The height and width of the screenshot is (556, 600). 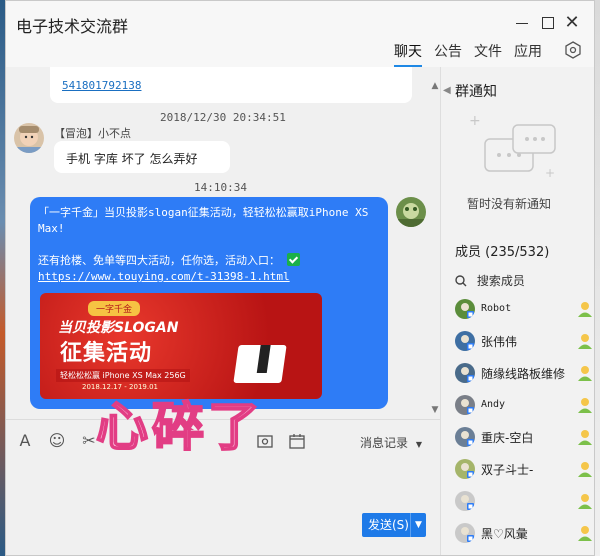 What do you see at coordinates (476, 92) in the screenshot?
I see `notice-title: 群通知` at bounding box center [476, 92].